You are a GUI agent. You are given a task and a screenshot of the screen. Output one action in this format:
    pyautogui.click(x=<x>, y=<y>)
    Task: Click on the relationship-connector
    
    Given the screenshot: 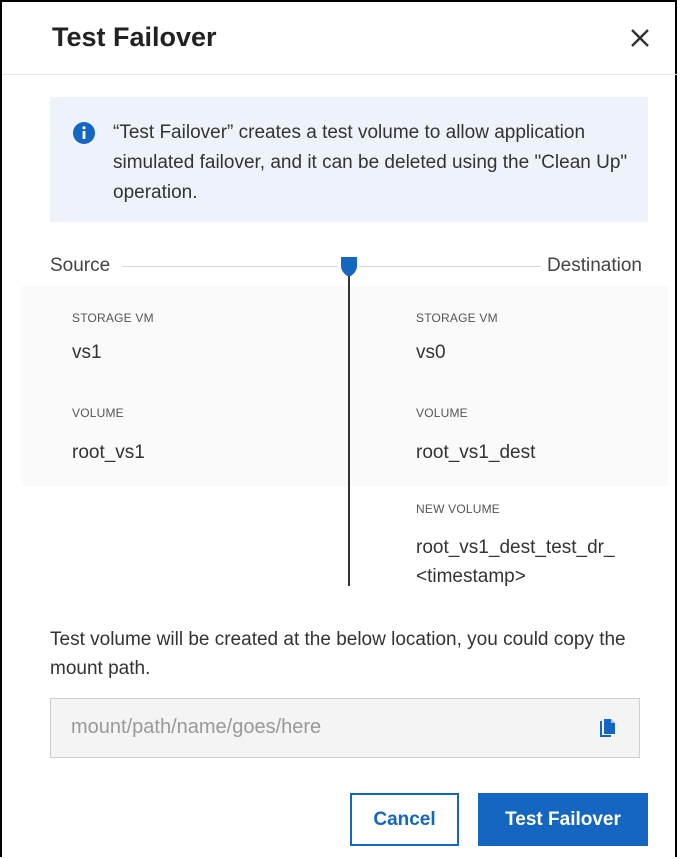 What is the action you would take?
    pyautogui.click(x=349, y=431)
    